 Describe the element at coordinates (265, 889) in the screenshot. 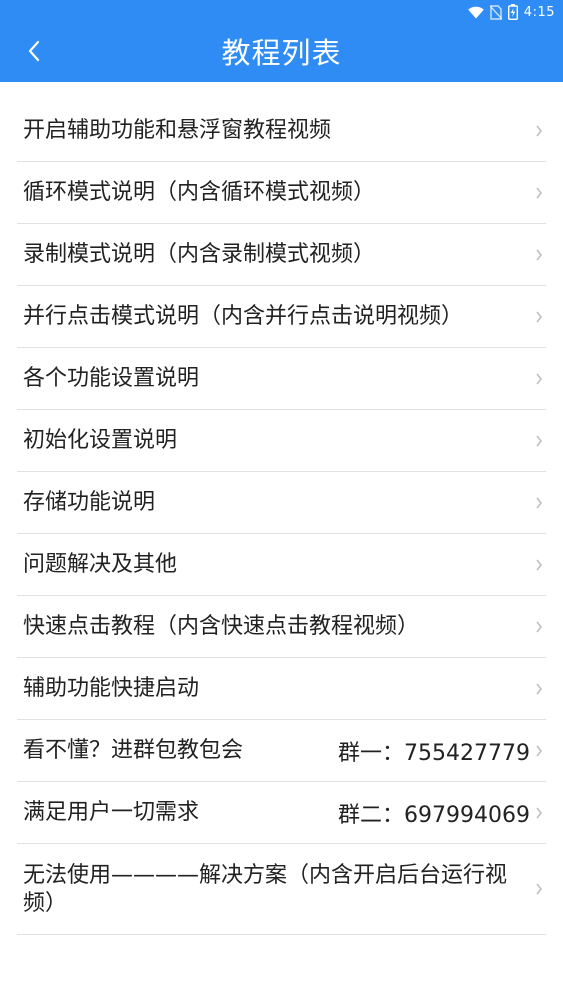

I see `list-item-label: 无法使用————解决方案（内含开启后台运行视频）` at that location.